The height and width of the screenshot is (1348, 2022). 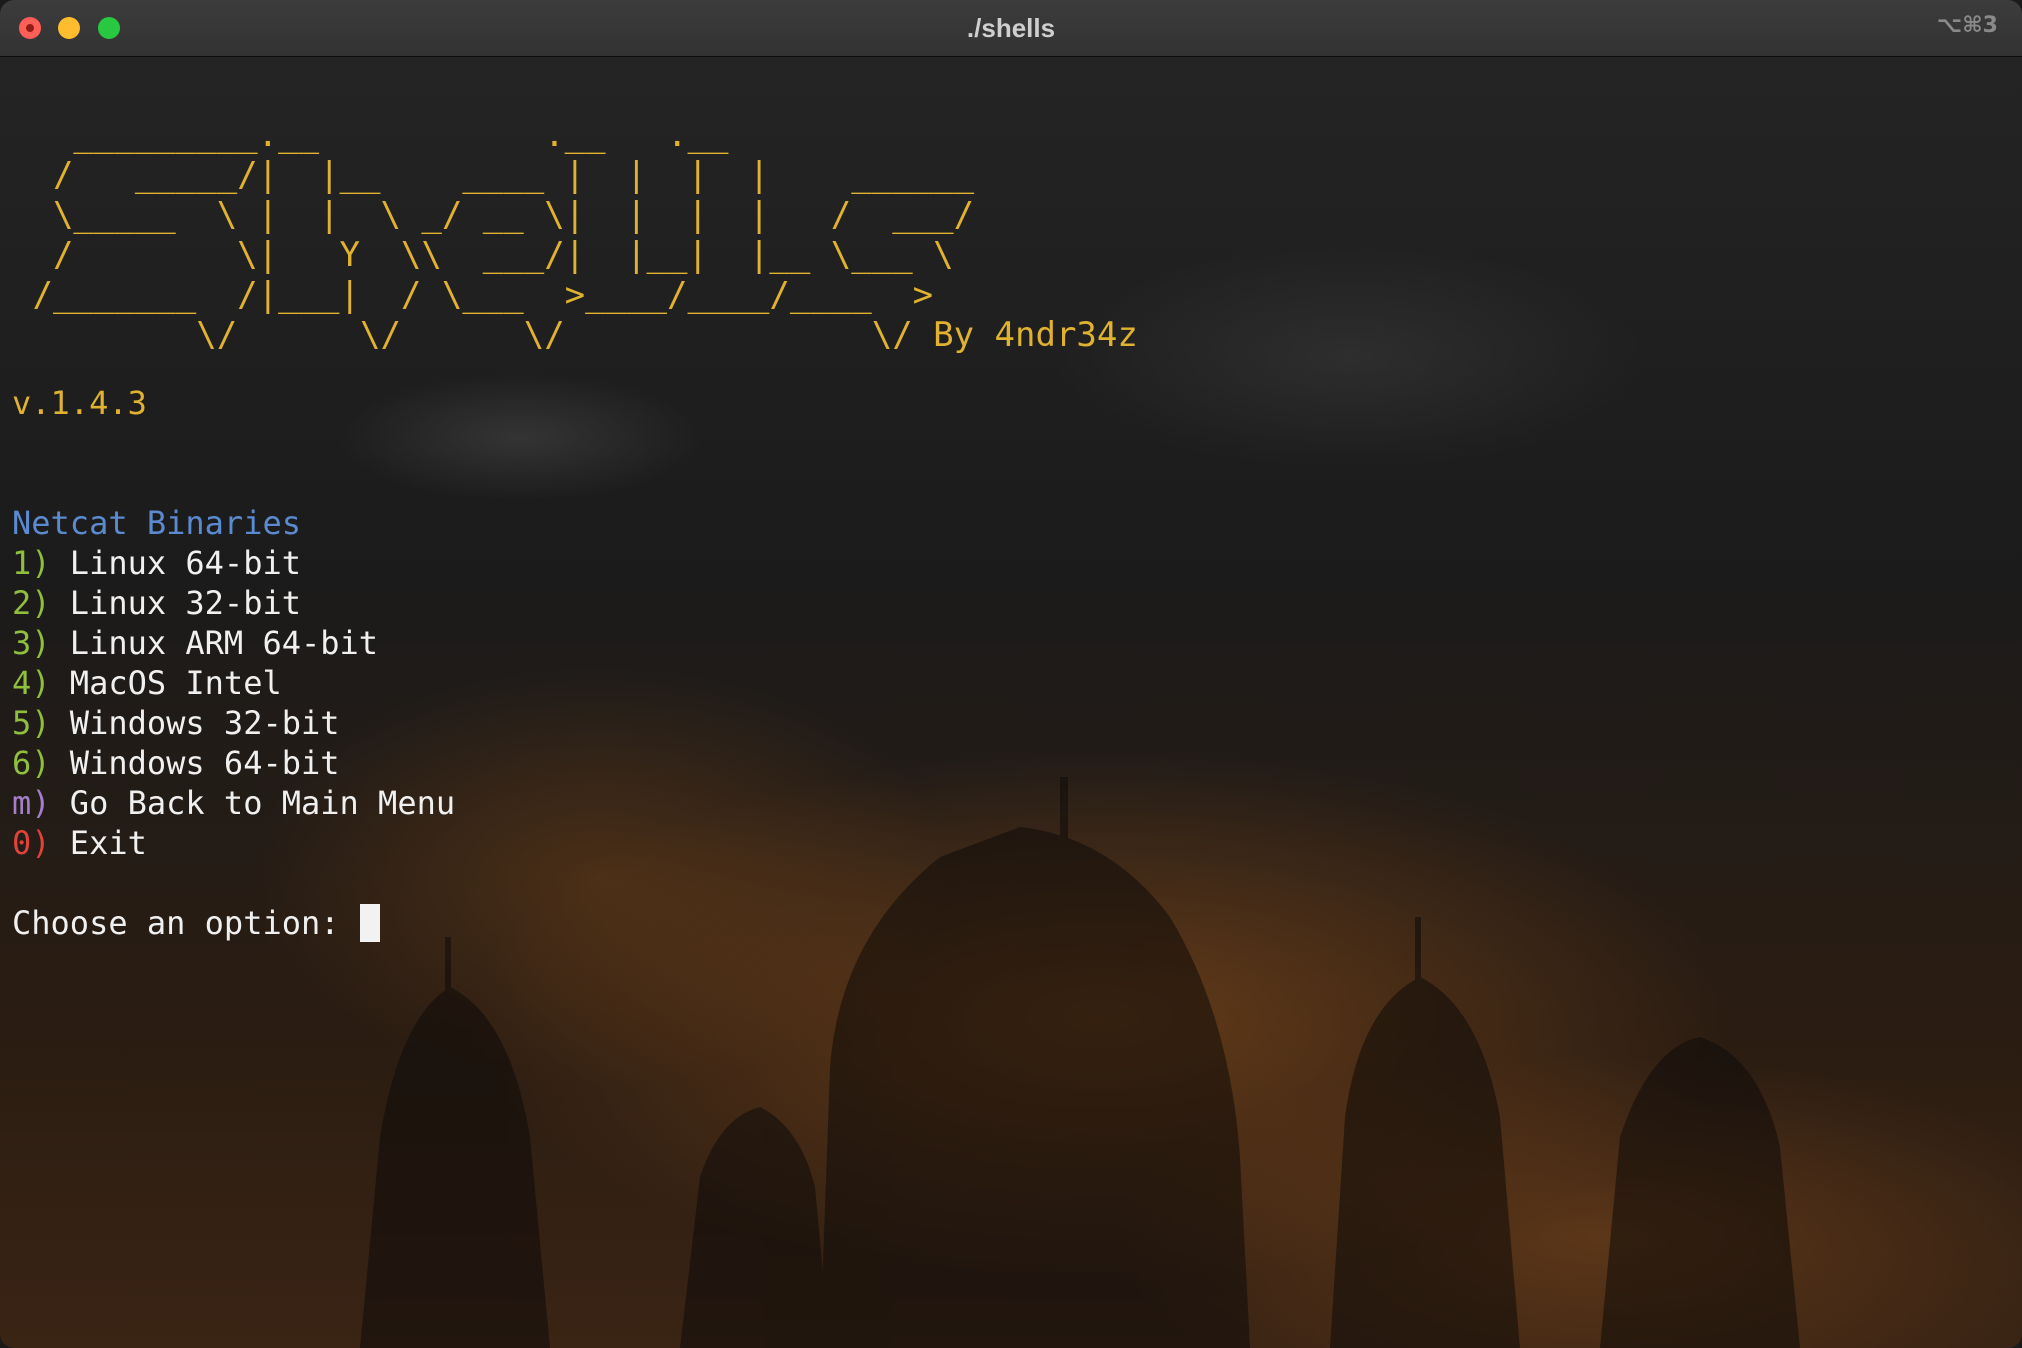 I want to click on text-cursor, so click(x=369, y=923).